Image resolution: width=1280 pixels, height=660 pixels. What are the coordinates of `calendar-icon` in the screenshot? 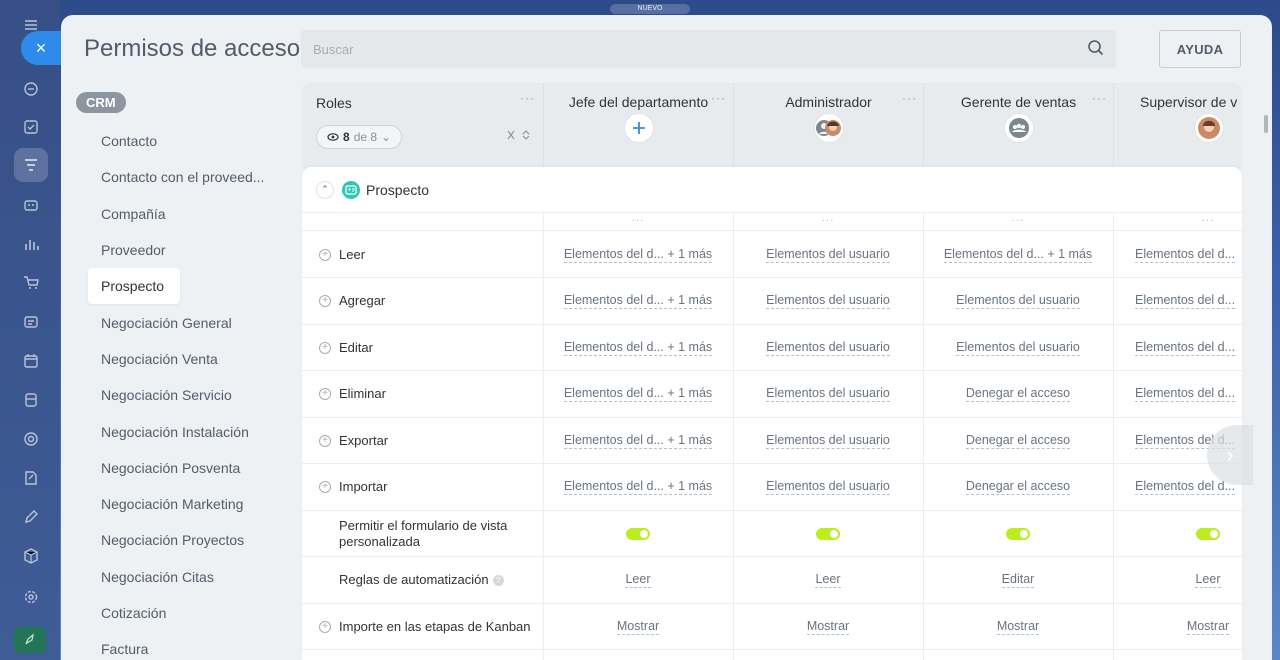 It's located at (31, 361).